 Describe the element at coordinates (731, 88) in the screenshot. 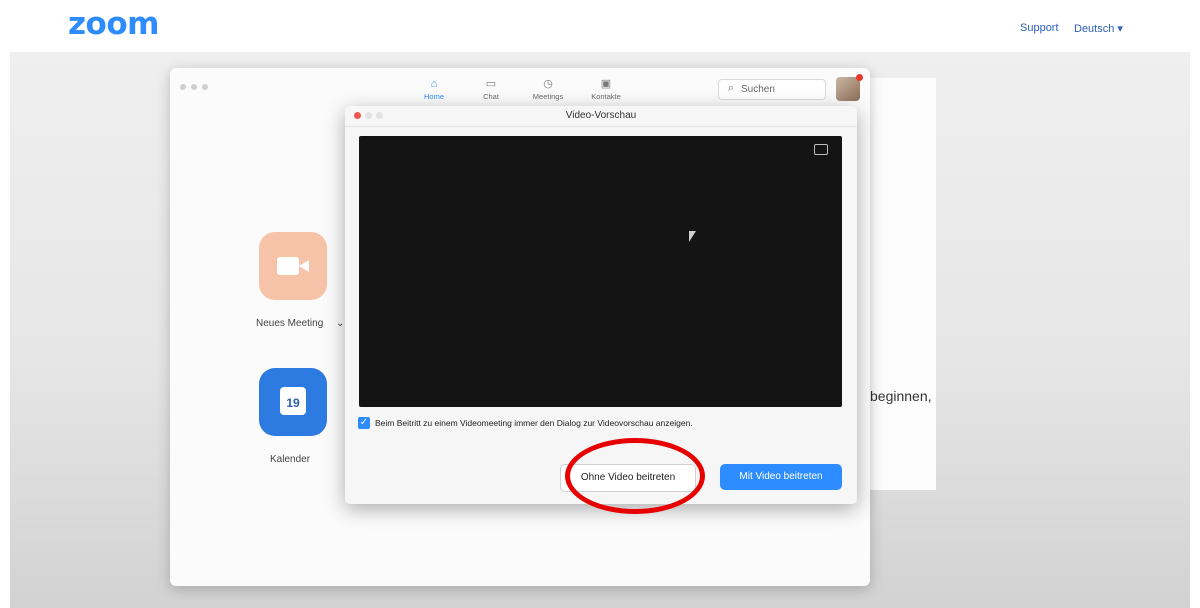

I see `search-icon: ⌕` at that location.